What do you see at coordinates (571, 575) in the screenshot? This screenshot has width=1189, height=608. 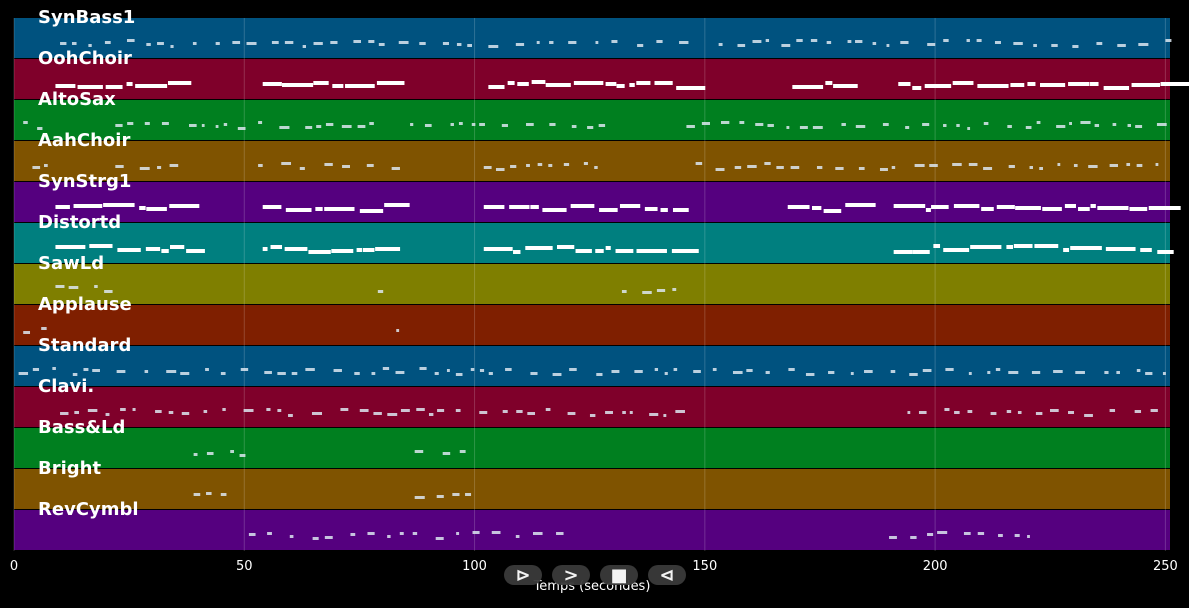 I see `forward-button: >` at bounding box center [571, 575].